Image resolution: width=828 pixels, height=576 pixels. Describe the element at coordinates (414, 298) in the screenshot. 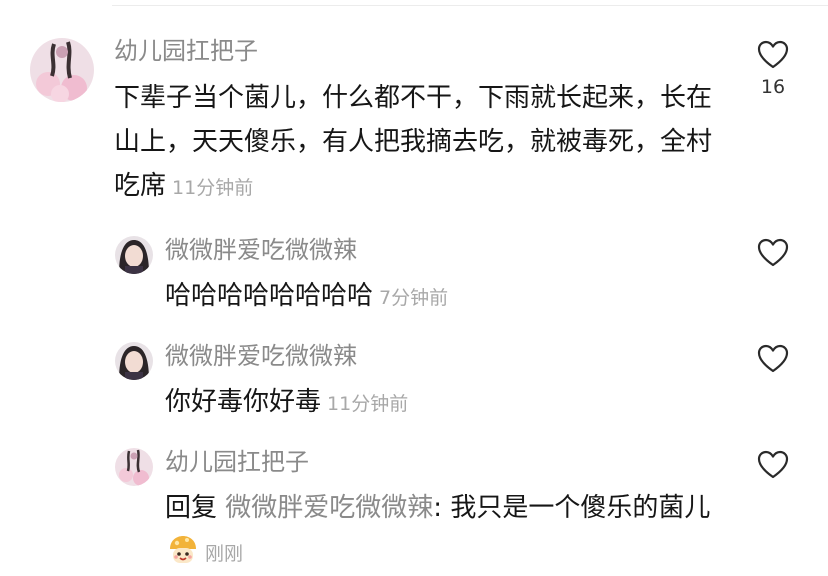

I see `reply-timestamp: 7分钟前` at that location.